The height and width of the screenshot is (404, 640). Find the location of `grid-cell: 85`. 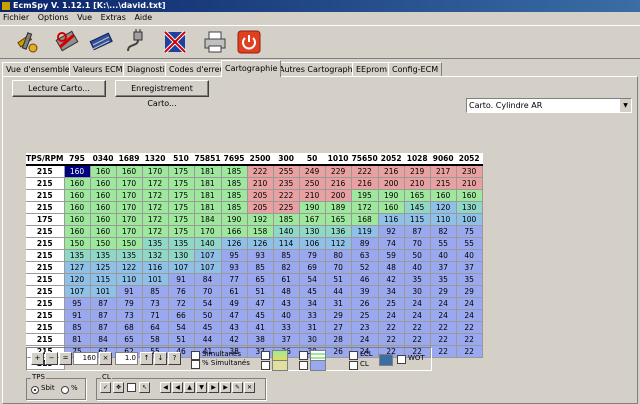

grid-cell: 85 is located at coordinates (286, 255).